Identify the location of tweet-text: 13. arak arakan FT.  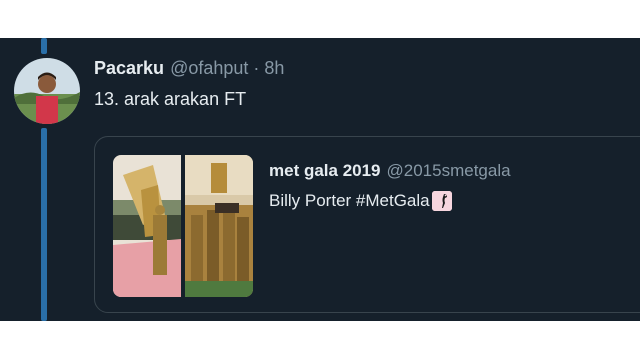
(170, 99).